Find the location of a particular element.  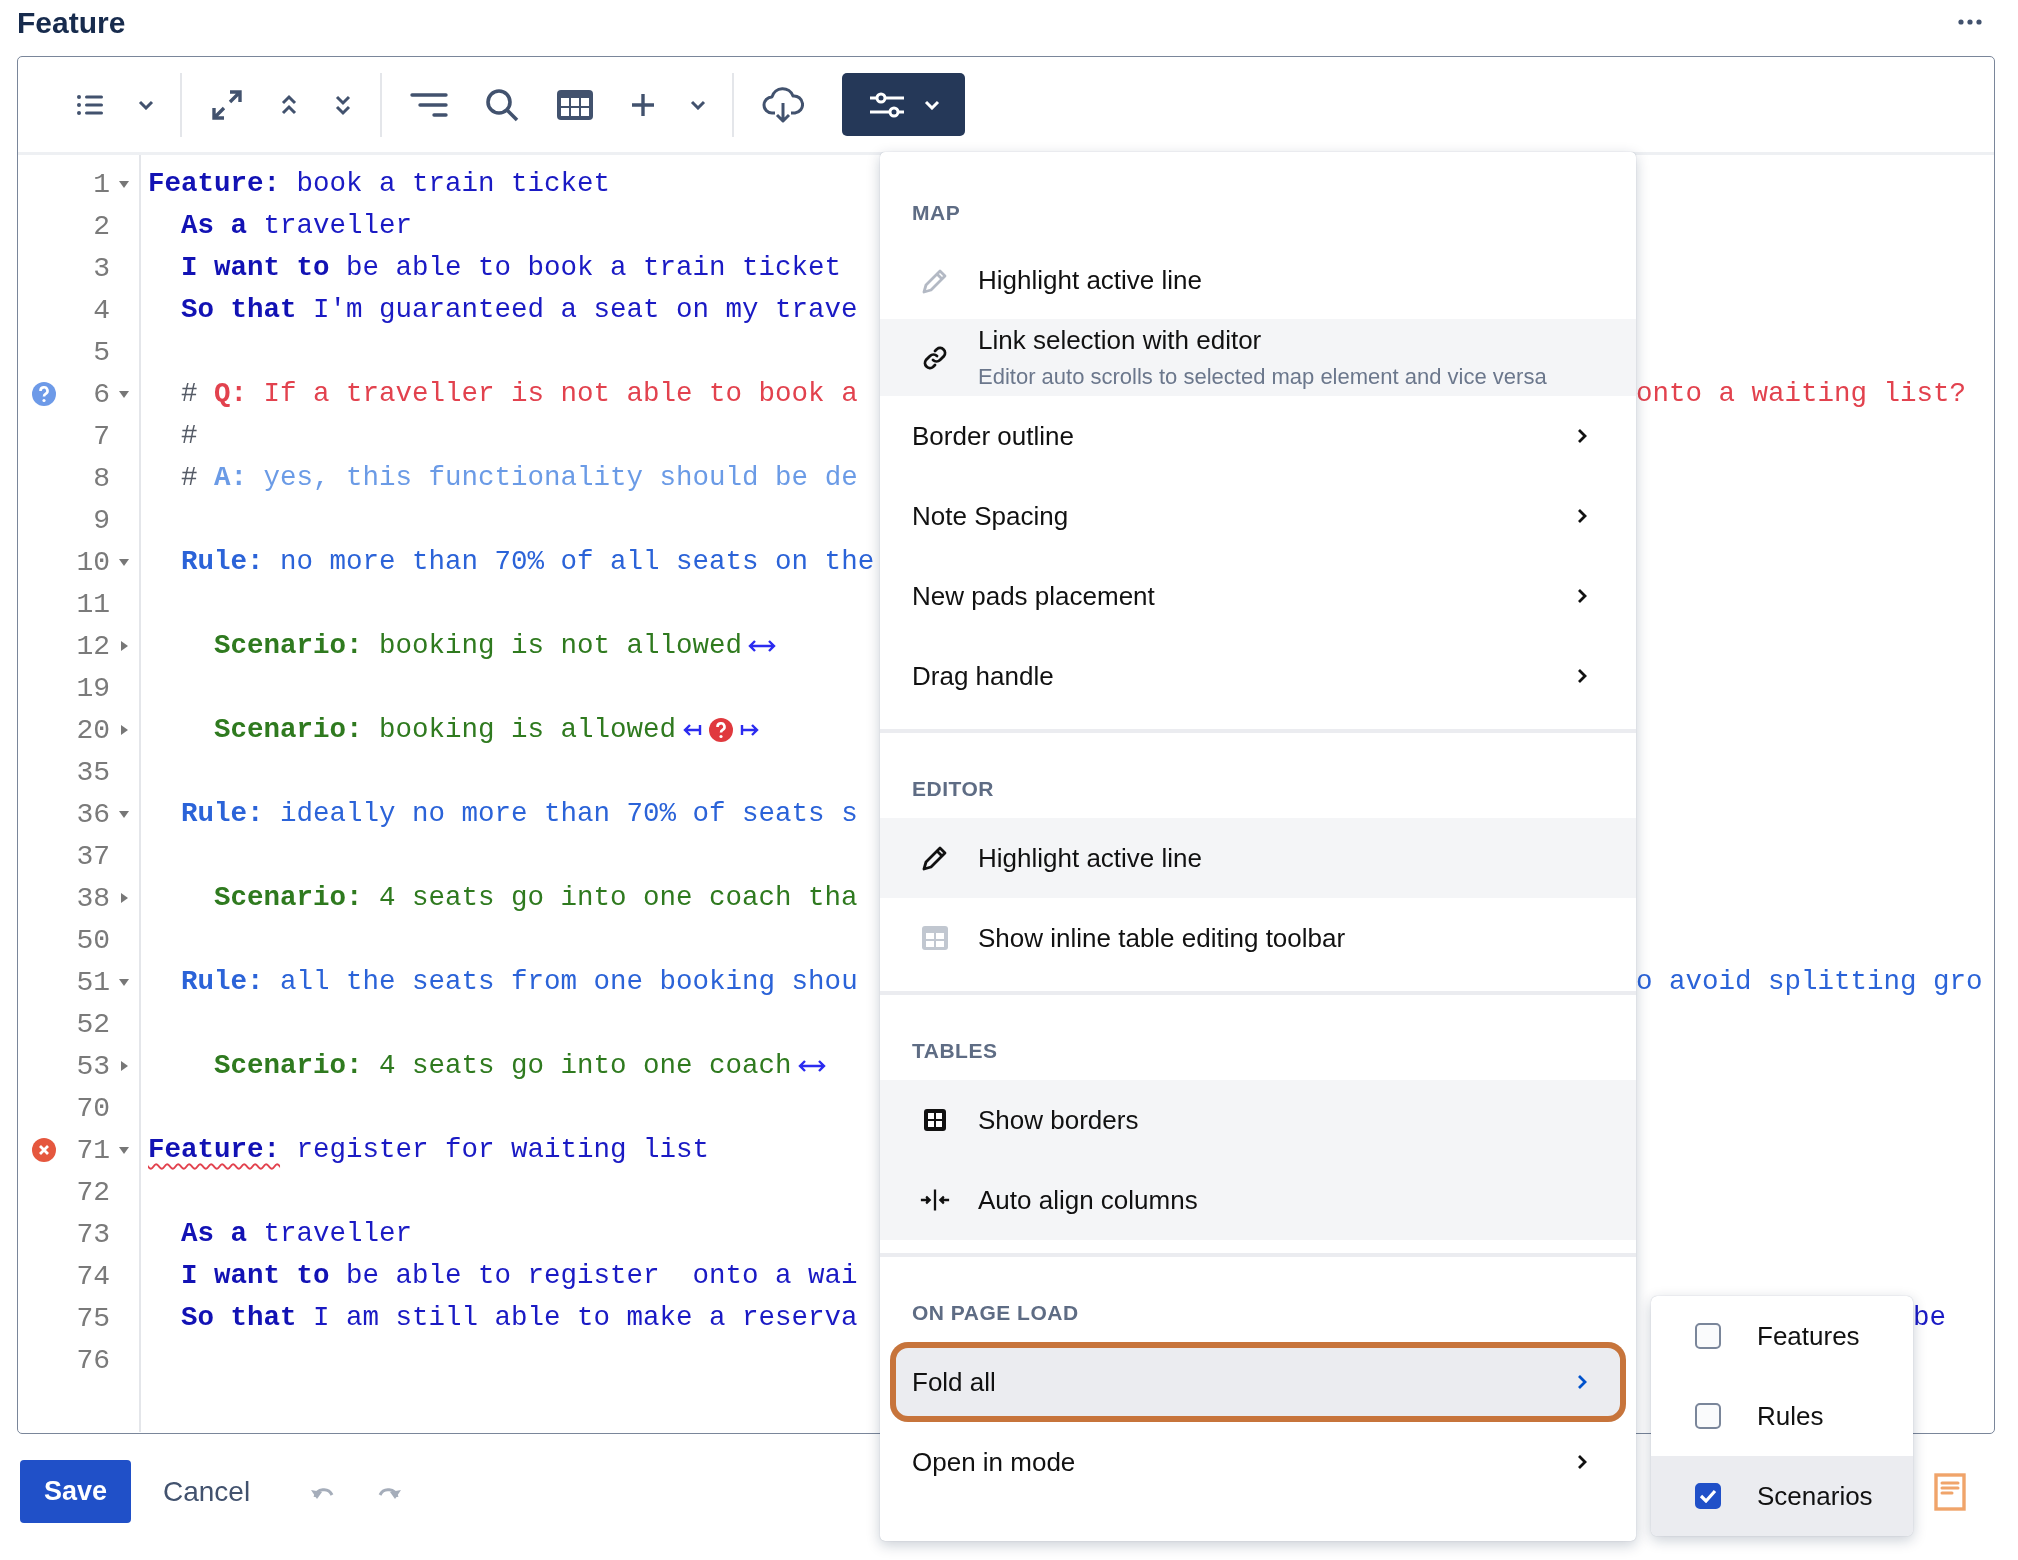

line-number: 75 is located at coordinates (92, 1318).